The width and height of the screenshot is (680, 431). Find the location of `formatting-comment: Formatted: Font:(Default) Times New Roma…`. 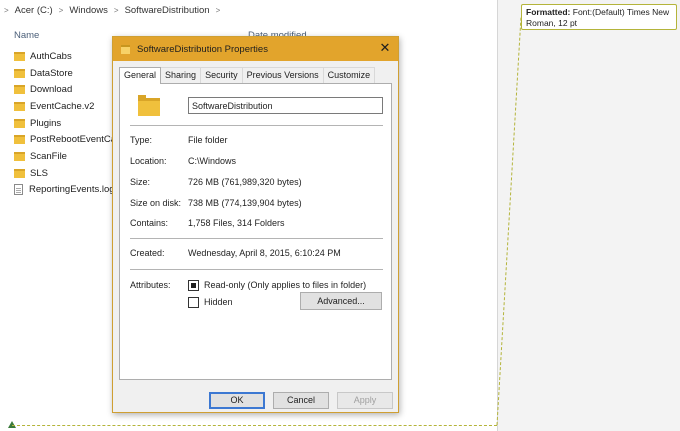

formatting-comment: Formatted: Font:(Default) Times New Roma… is located at coordinates (599, 17).